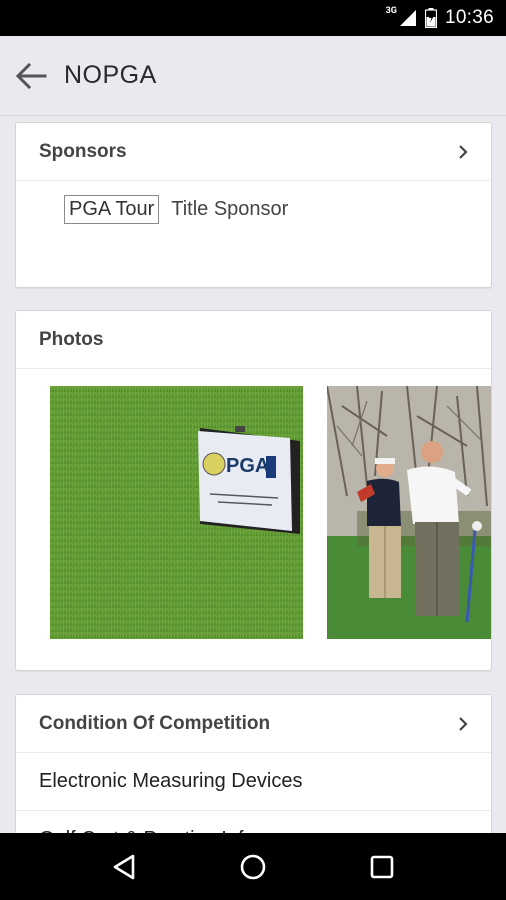 This screenshot has height=900, width=506. Describe the element at coordinates (253, 822) in the screenshot. I see `list-item: Golf Cart & Practice Info` at that location.